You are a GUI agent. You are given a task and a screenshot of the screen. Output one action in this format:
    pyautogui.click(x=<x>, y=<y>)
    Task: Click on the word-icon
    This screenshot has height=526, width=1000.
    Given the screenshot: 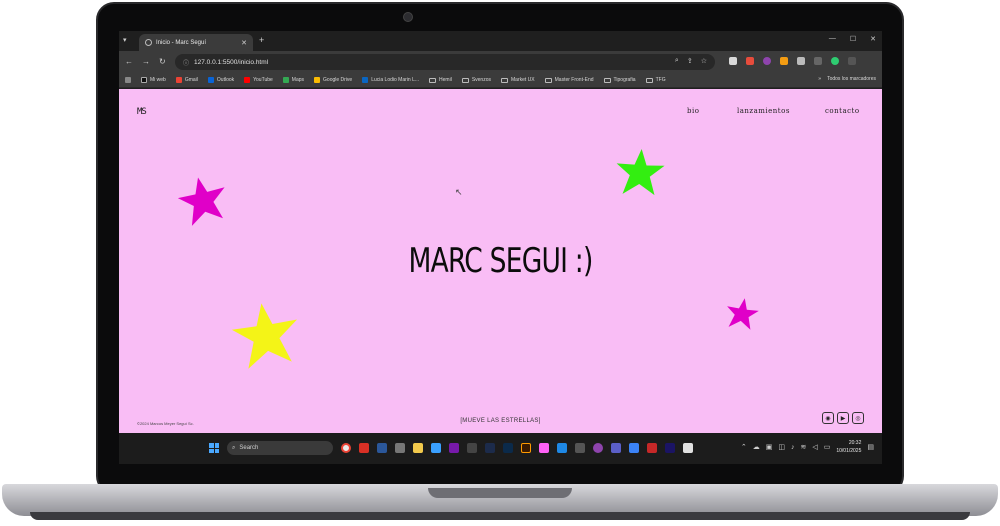 What is the action you would take?
    pyautogui.click(x=382, y=448)
    